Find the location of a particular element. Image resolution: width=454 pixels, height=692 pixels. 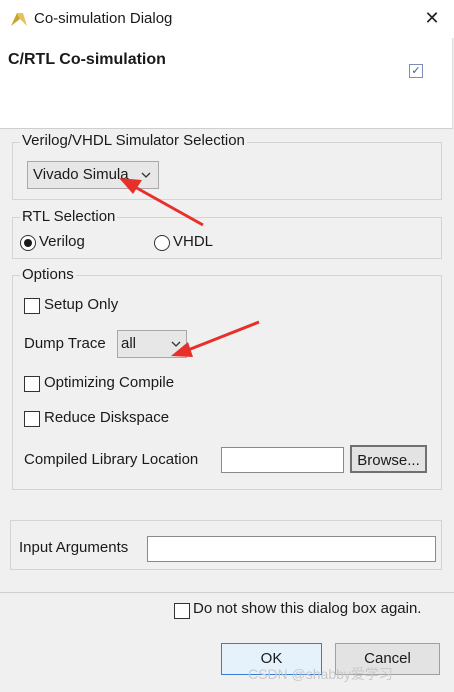

arrow-annotation-dump-trace is located at coordinates (215, 338).